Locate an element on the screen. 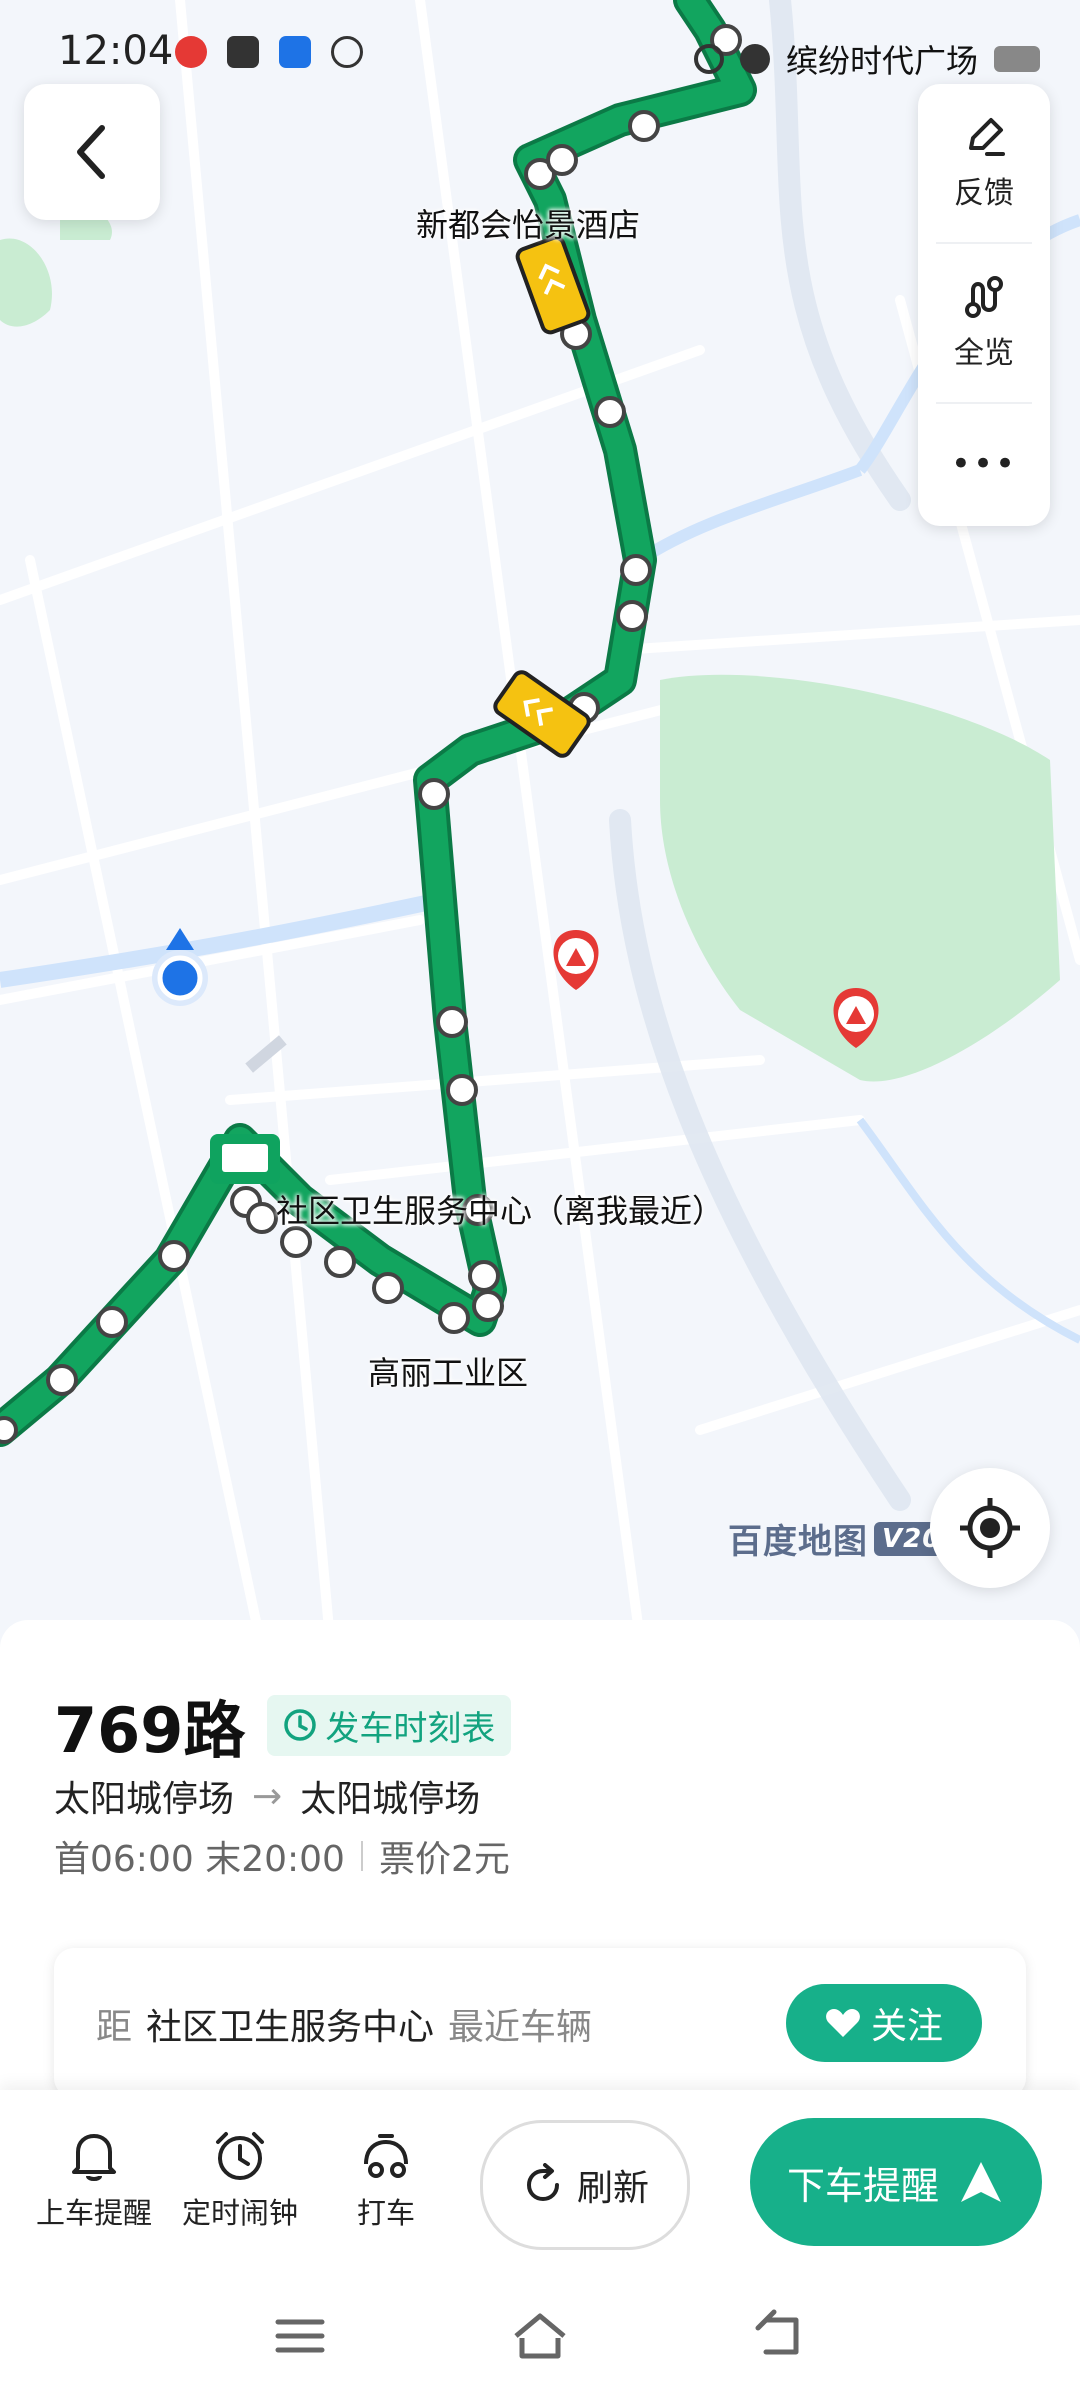 The height and width of the screenshot is (2400, 1080). refresh-button: 刷新 is located at coordinates (585, 2185).